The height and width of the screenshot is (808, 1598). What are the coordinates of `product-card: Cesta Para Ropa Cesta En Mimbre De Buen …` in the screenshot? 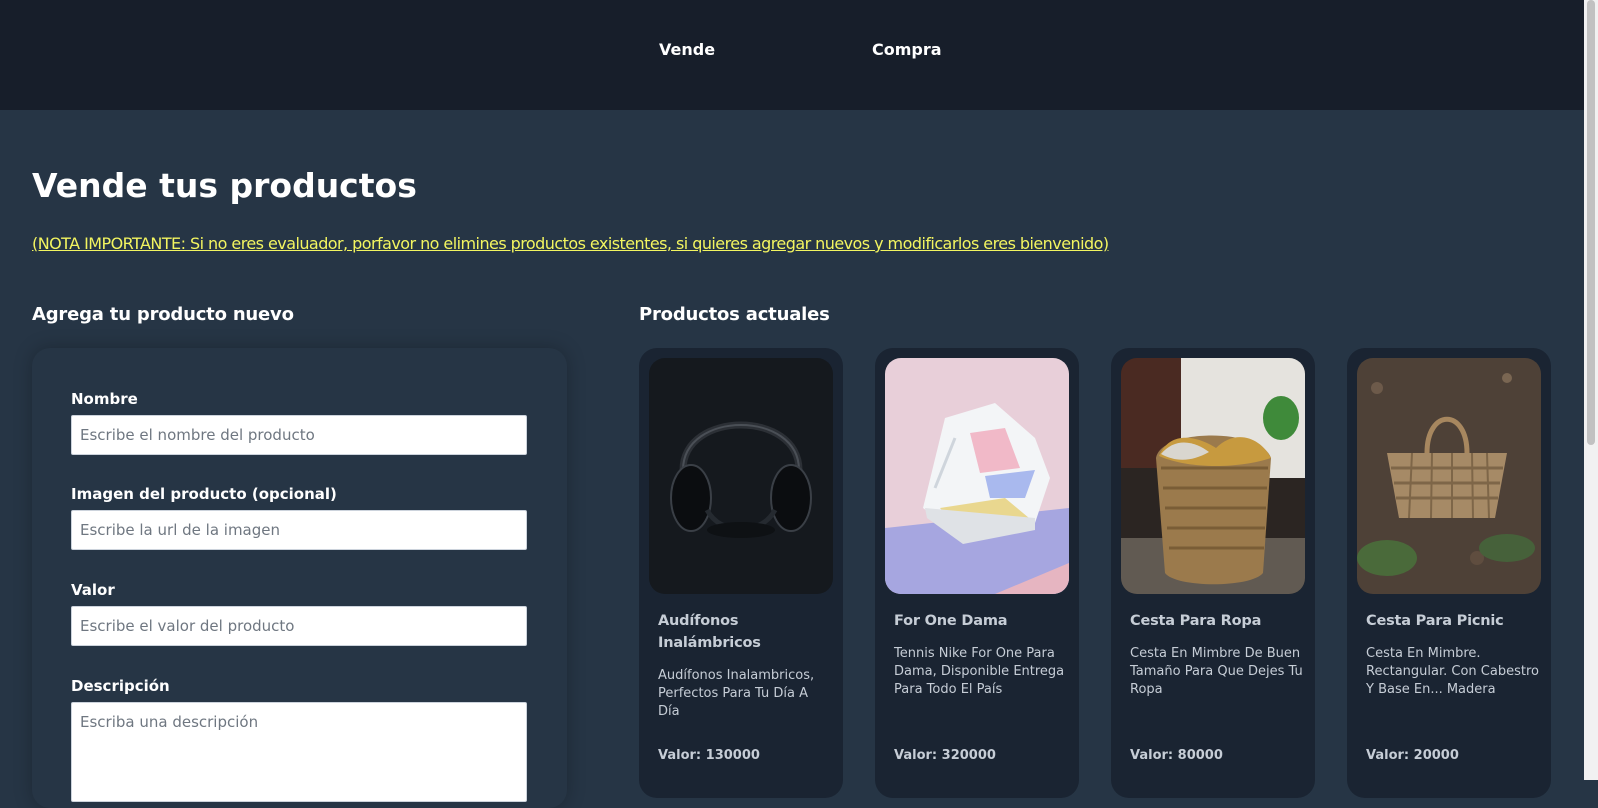 It's located at (1213, 573).